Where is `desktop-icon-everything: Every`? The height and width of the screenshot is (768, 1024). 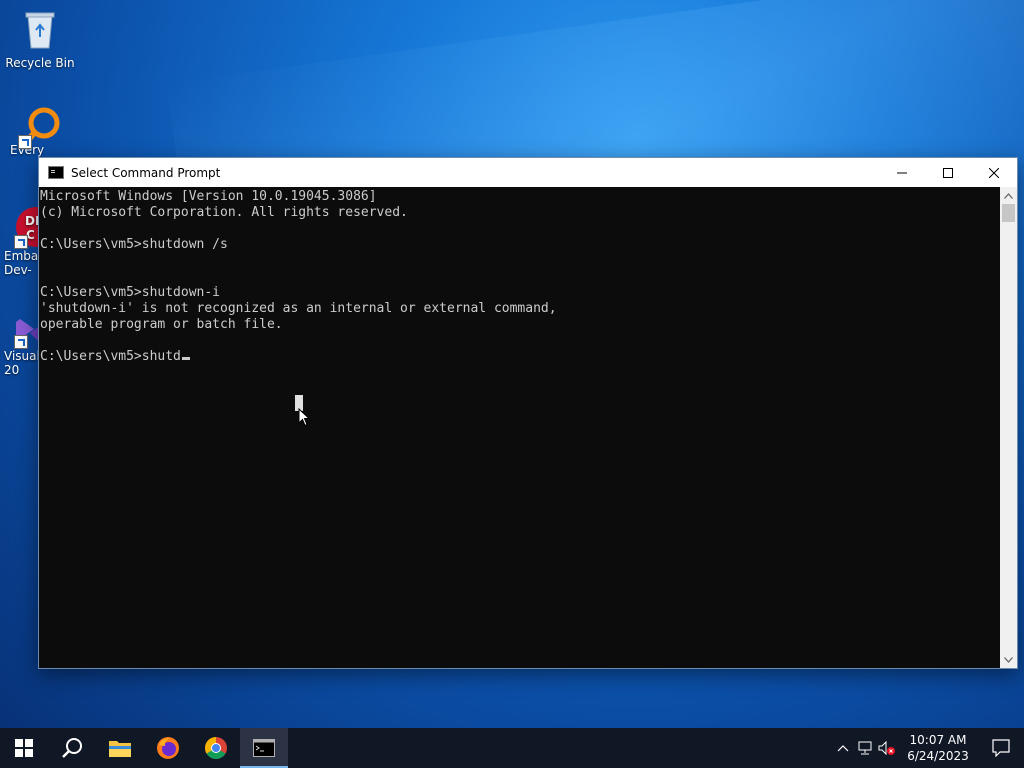
desktop-icon-everything: Every is located at coordinates (40, 131).